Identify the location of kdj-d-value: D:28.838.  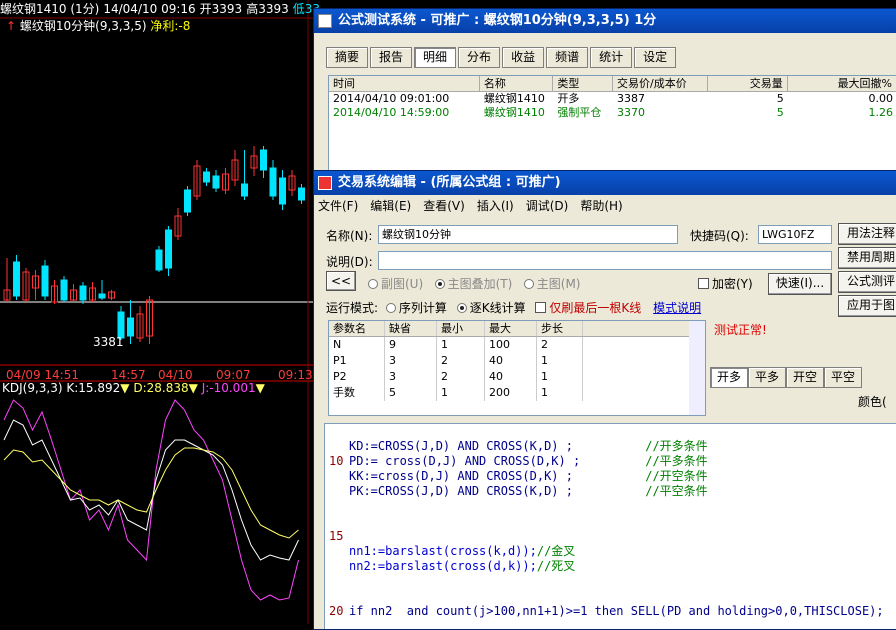
(161, 388).